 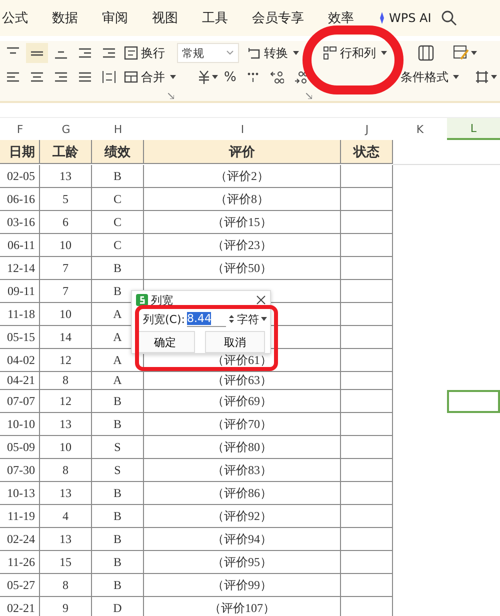 What do you see at coordinates (382, 18) in the screenshot?
I see `sparkle-icon` at bounding box center [382, 18].